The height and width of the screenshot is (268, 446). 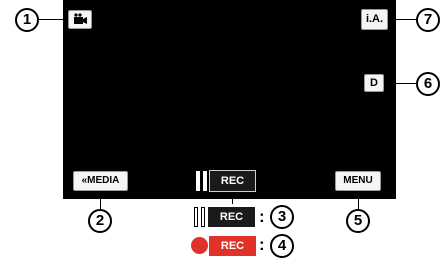 What do you see at coordinates (201, 181) in the screenshot?
I see `pause-icon` at bounding box center [201, 181].